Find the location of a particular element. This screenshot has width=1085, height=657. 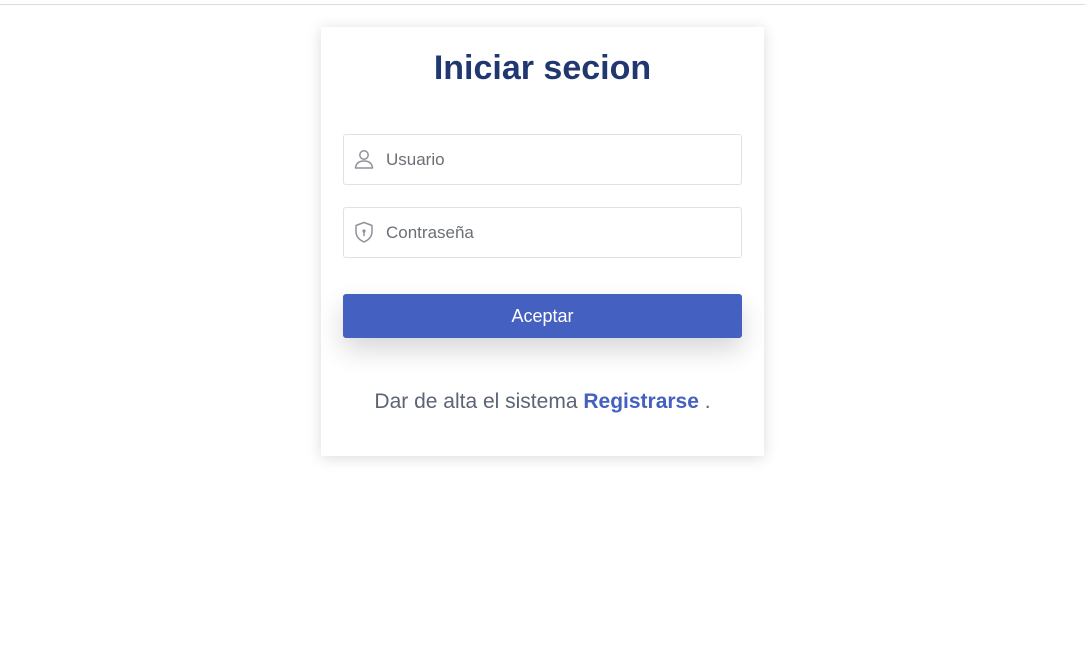

username-field is located at coordinates (542, 159).